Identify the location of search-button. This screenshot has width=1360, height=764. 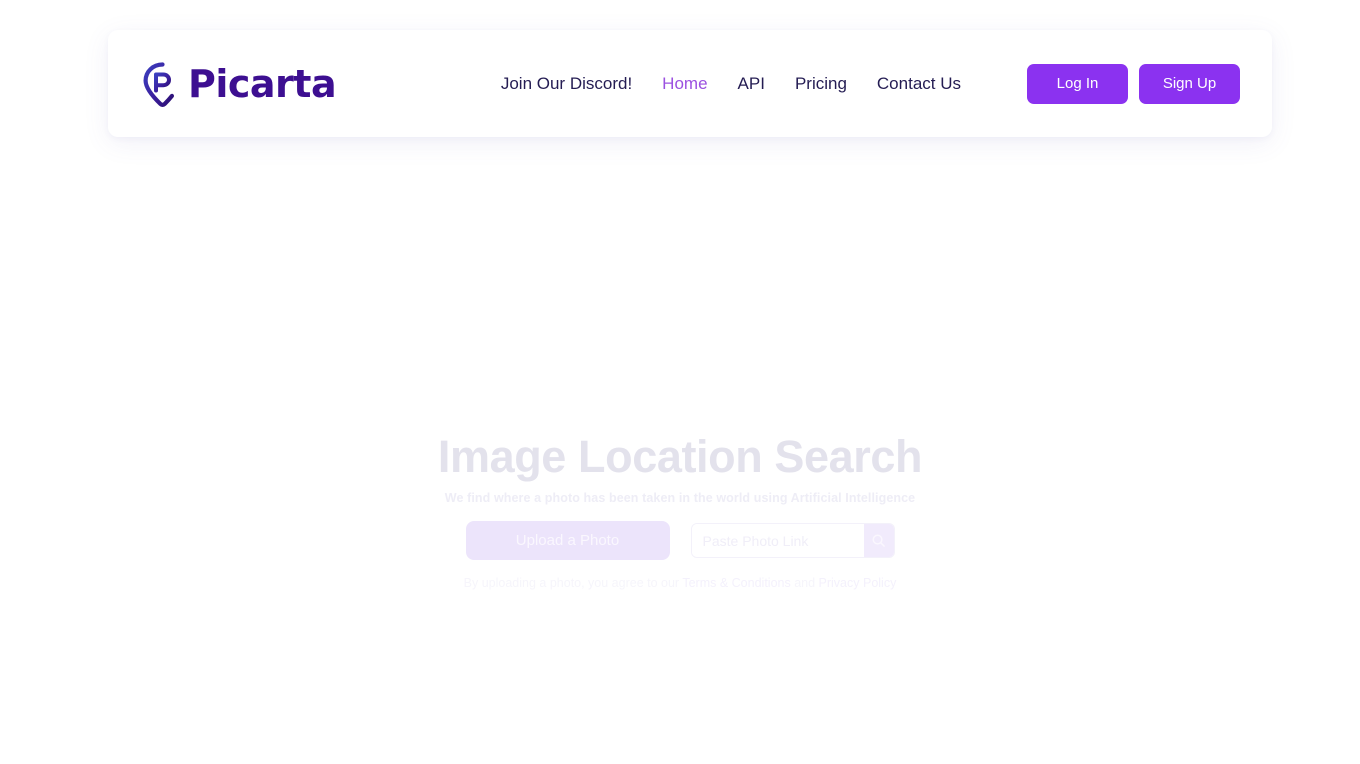
(878, 541).